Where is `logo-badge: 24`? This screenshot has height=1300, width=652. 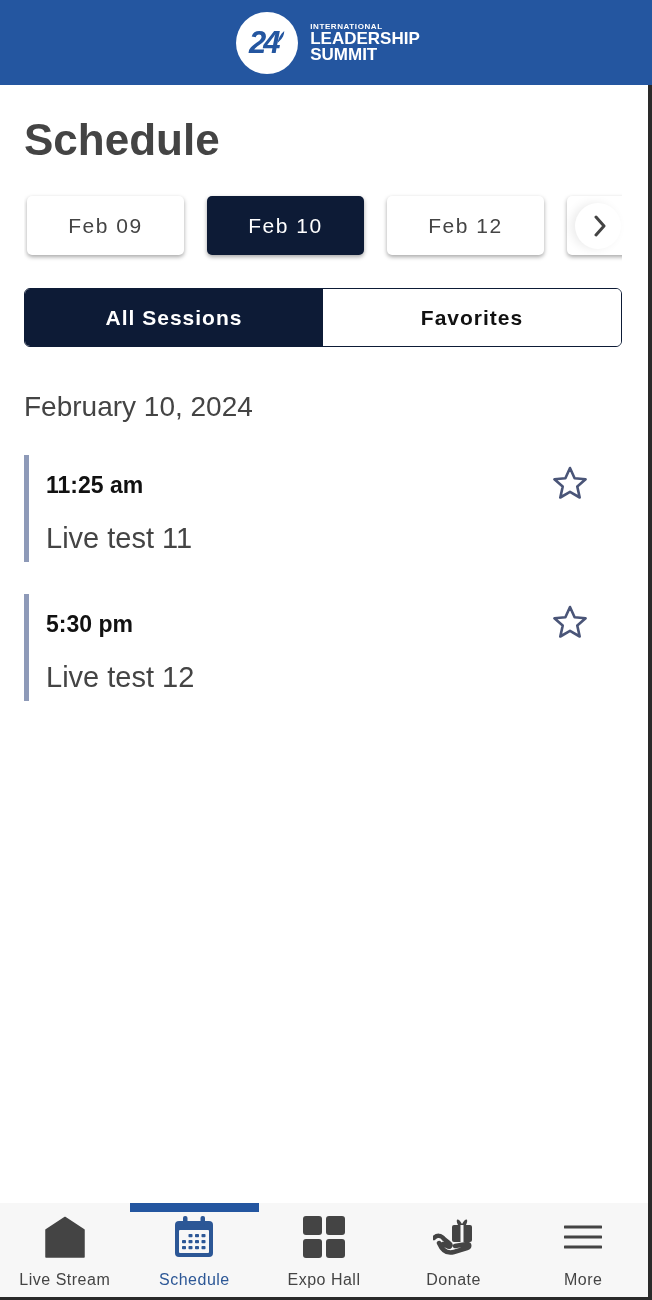
logo-badge: 24 is located at coordinates (267, 42).